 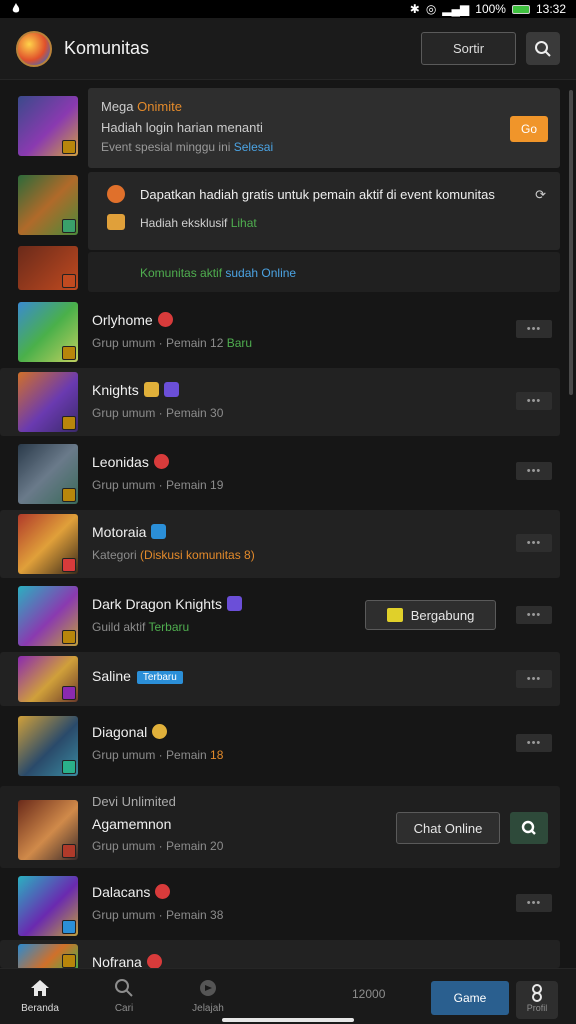 What do you see at coordinates (288, 1020) in the screenshot?
I see `home-indicator` at bounding box center [288, 1020].